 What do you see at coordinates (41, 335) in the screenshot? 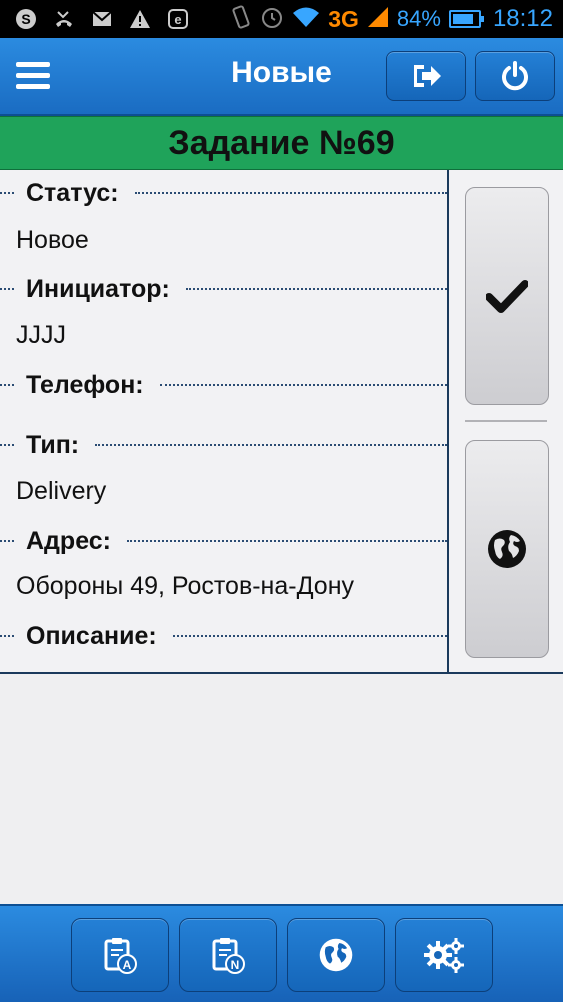
I see `initiator-value: JJJJ` at bounding box center [41, 335].